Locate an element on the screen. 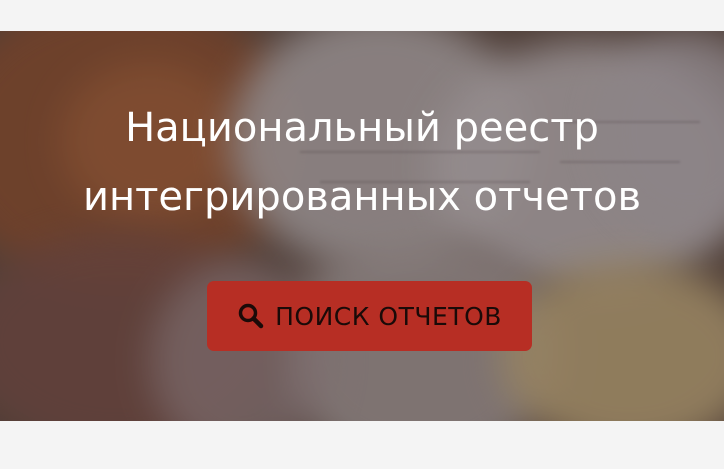  hero-title-line-2: интегрированных отчетов is located at coordinates (362, 197).